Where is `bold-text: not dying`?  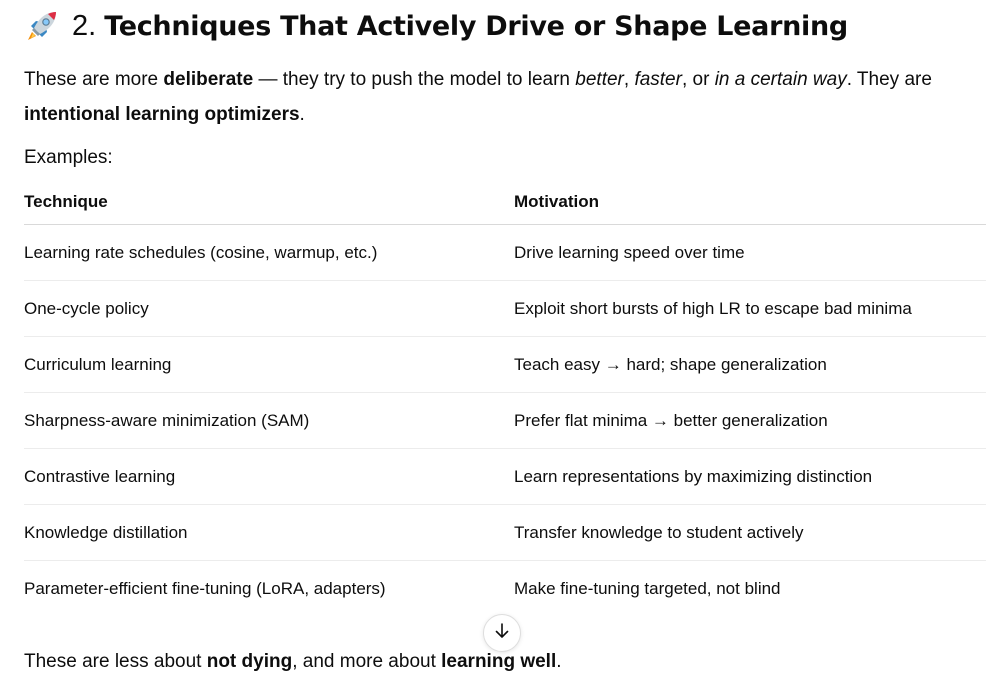 bold-text: not dying is located at coordinates (249, 661).